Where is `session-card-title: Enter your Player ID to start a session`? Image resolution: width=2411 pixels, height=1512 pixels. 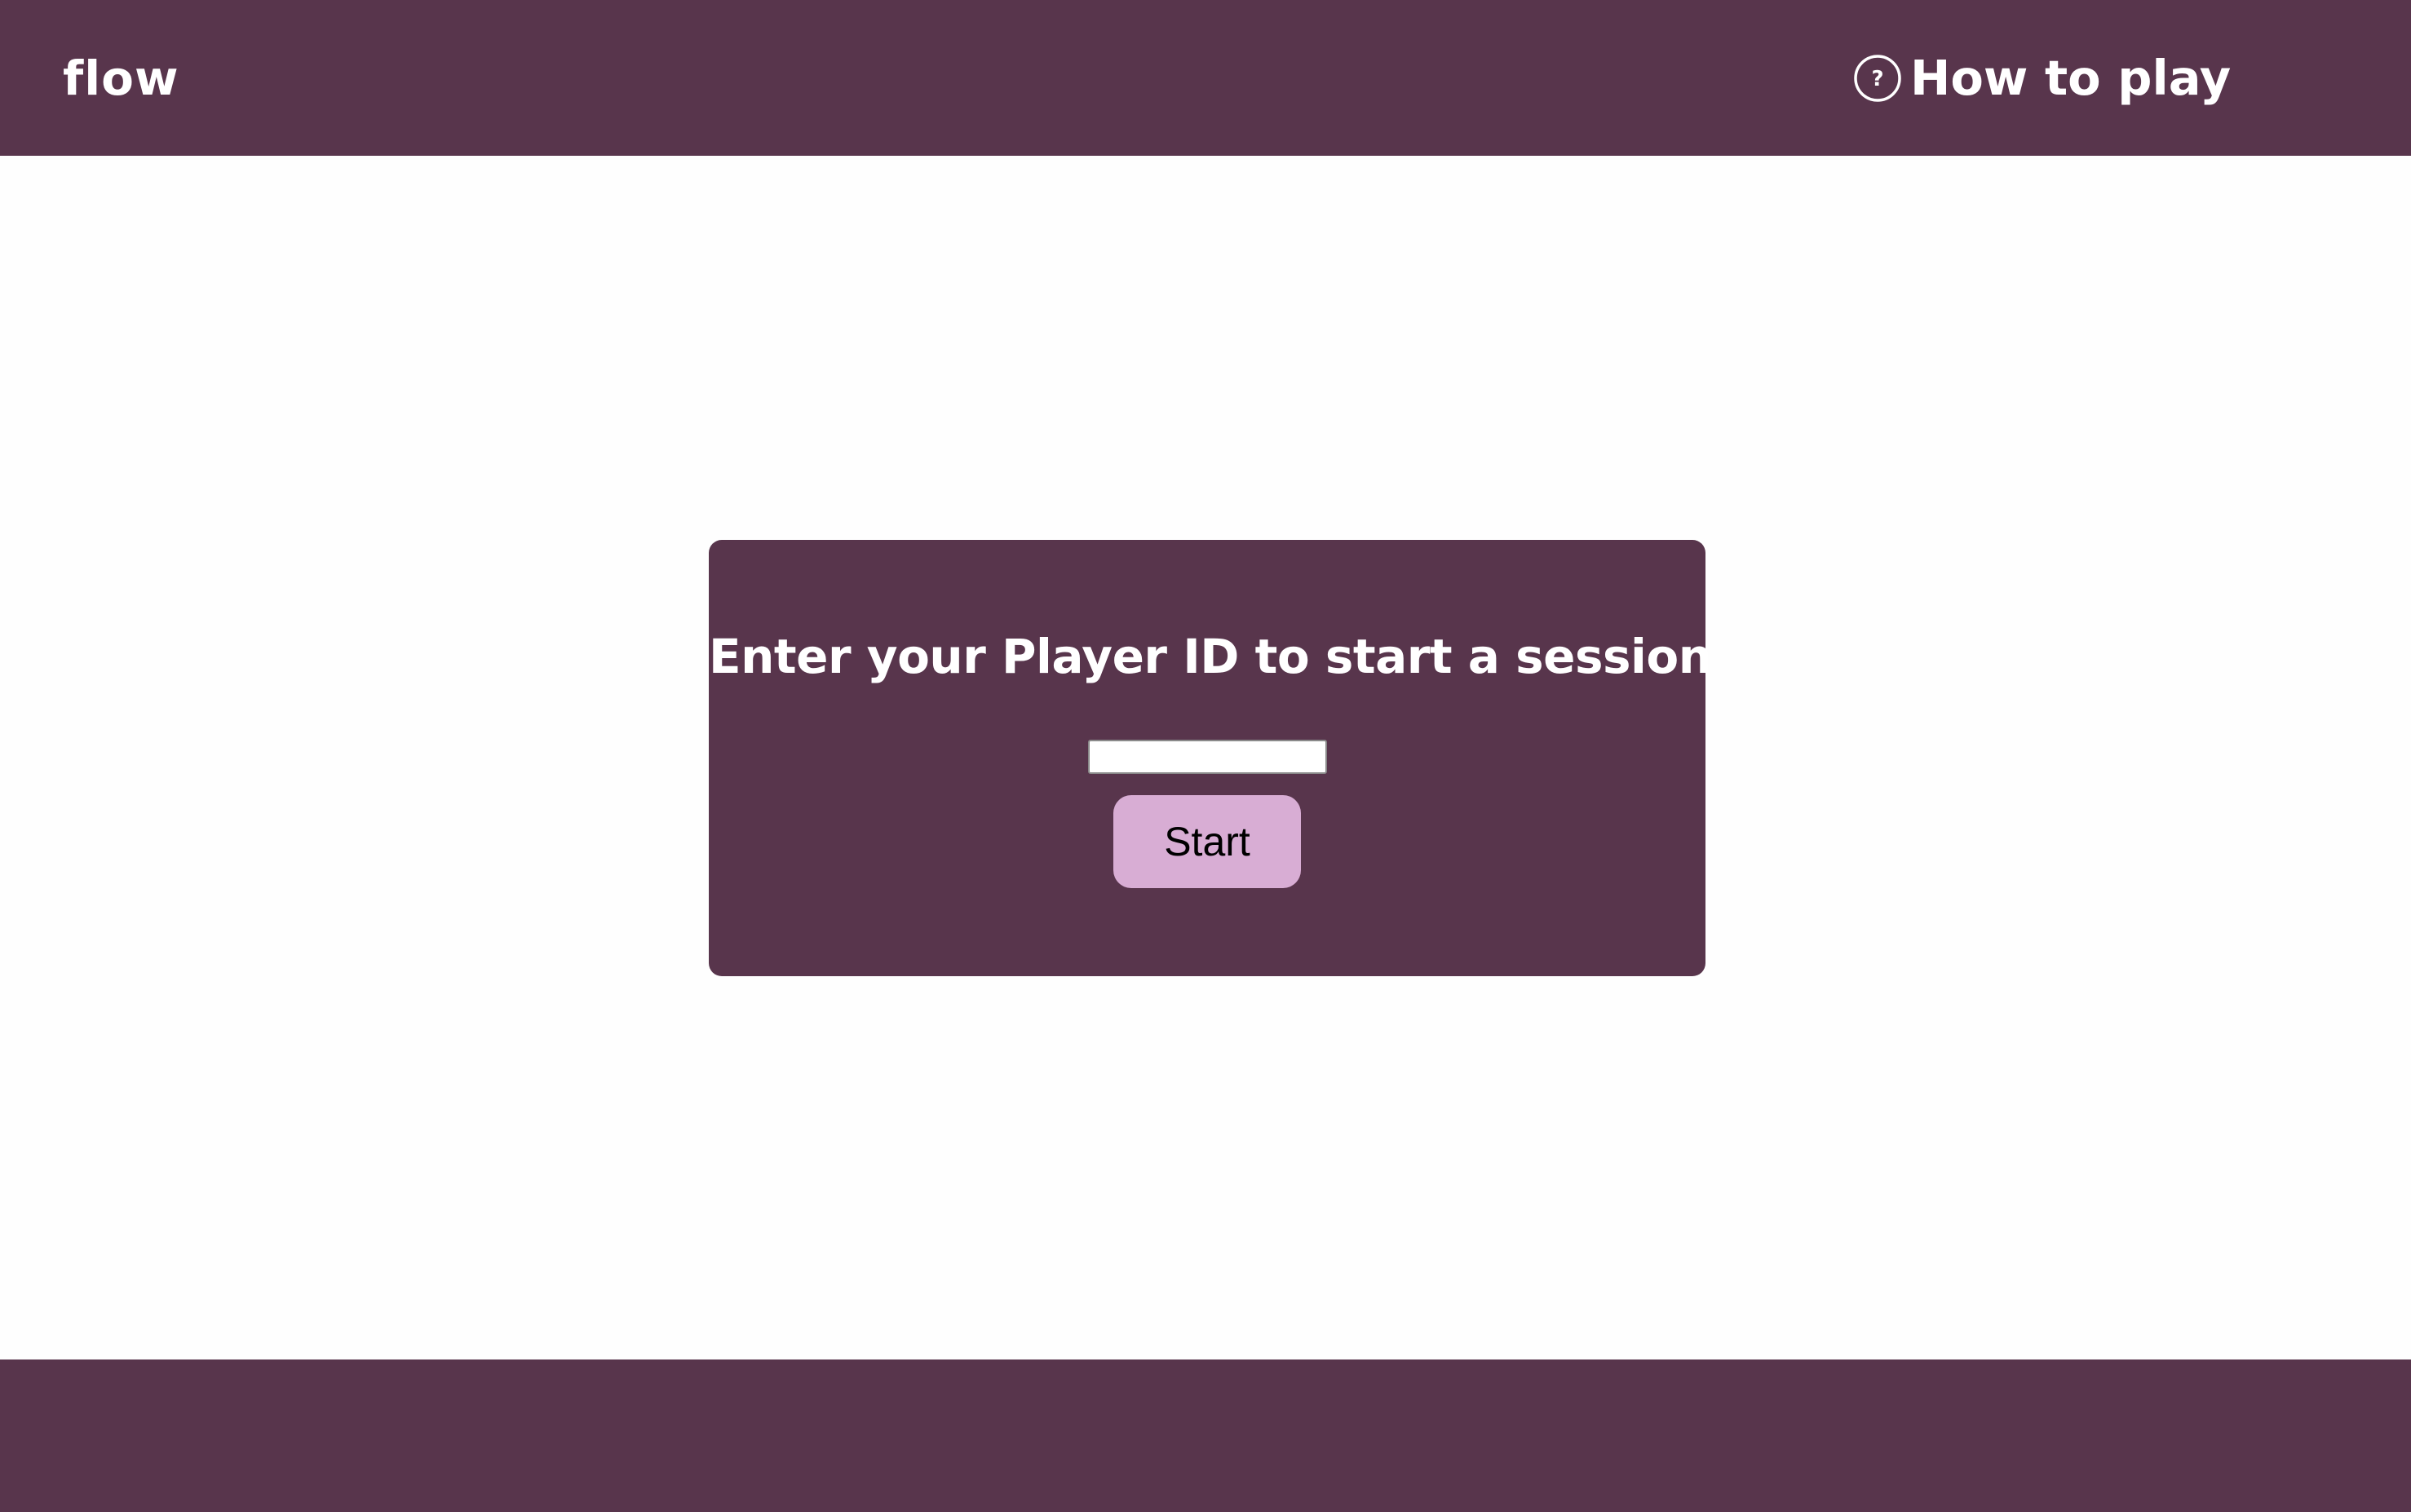 session-card-title: Enter your Player ID to start a session is located at coordinates (1210, 656).